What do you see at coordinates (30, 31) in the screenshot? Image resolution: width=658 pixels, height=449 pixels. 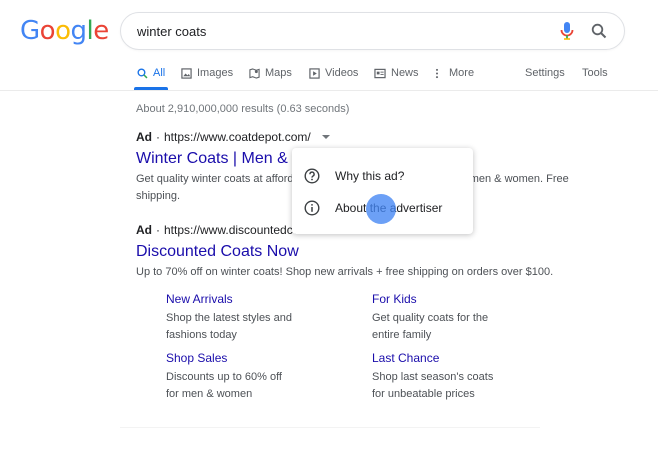 I see `logo-letter: G` at bounding box center [30, 31].